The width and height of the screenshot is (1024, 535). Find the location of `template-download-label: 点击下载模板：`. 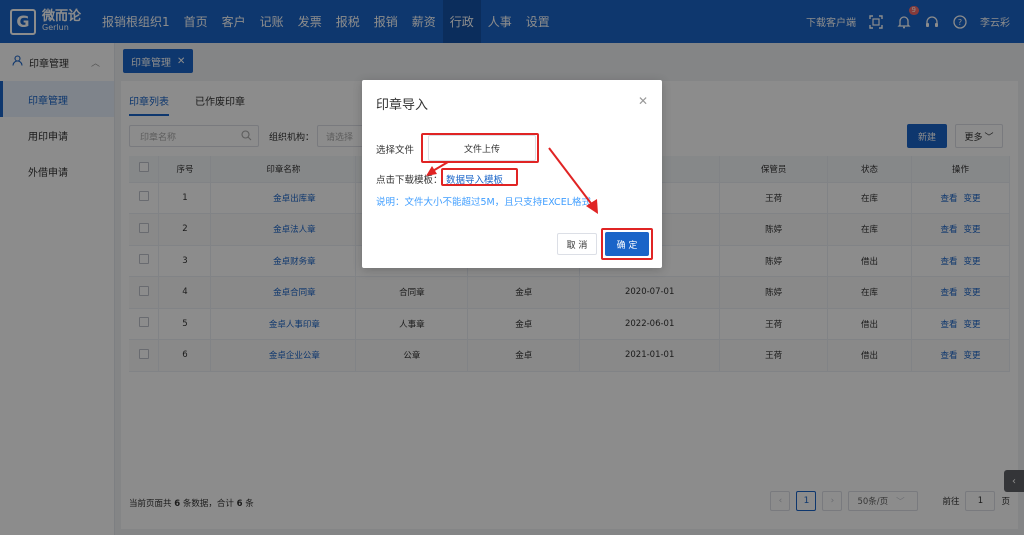

template-download-label: 点击下载模板： is located at coordinates (409, 180).